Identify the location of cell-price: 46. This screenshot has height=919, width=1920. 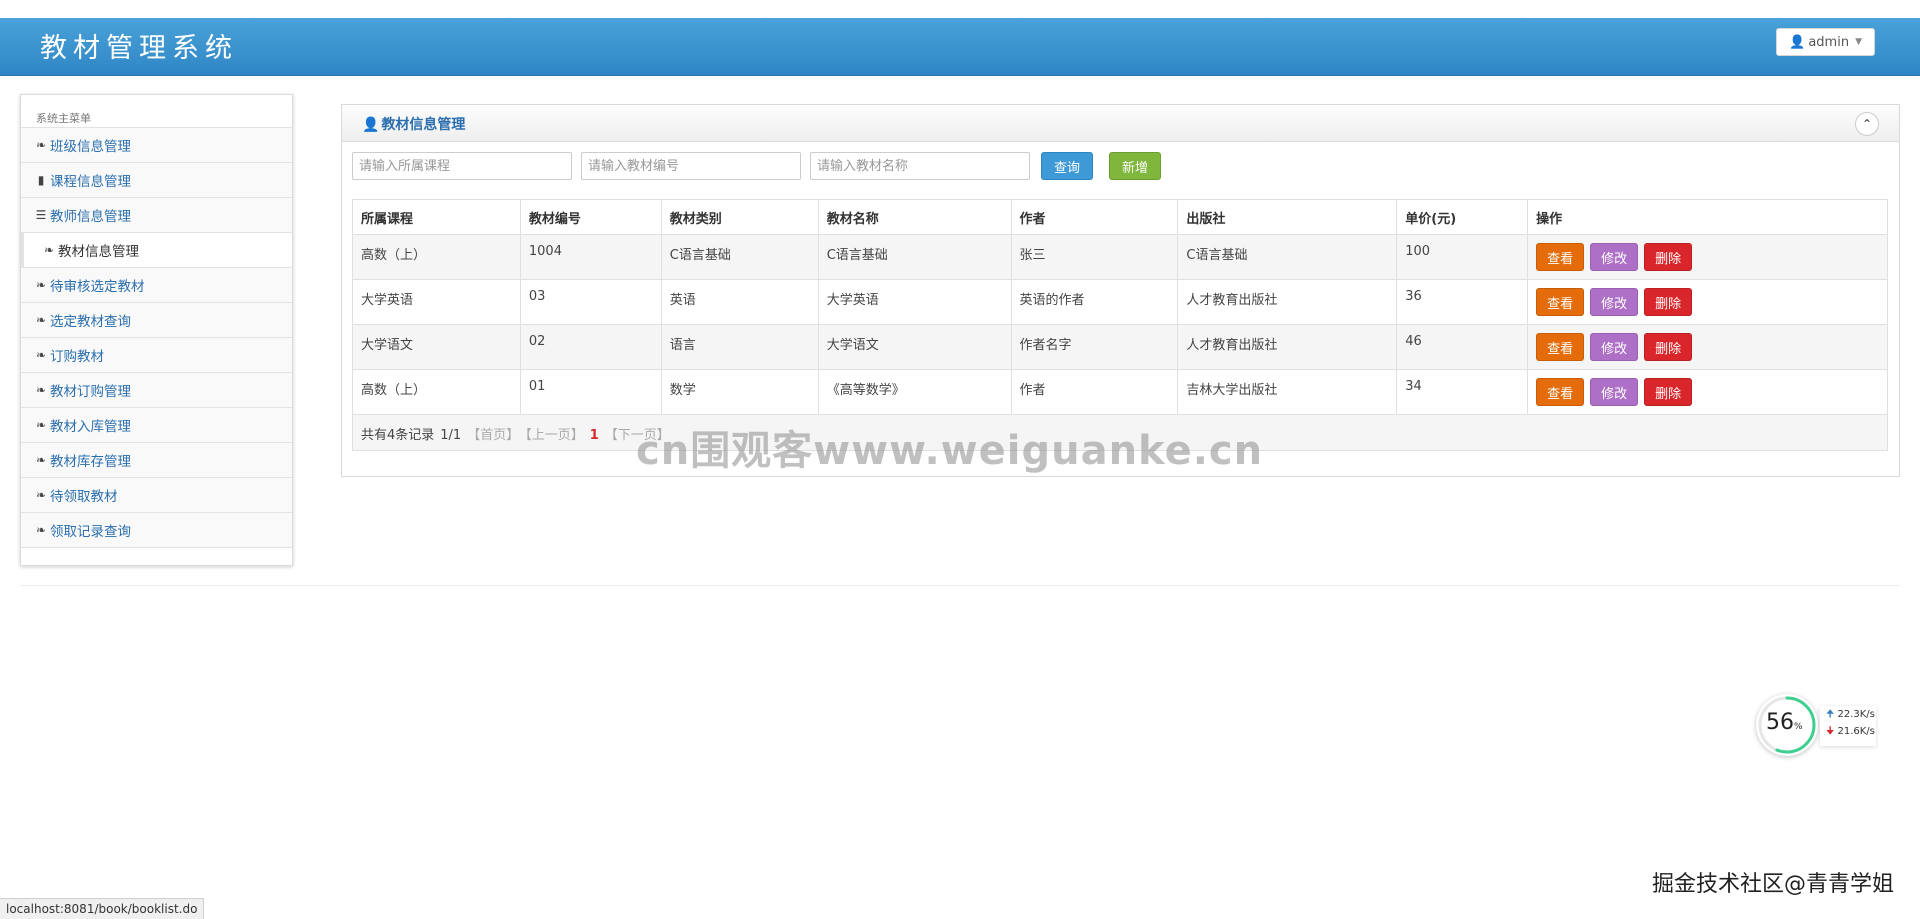
(1462, 347).